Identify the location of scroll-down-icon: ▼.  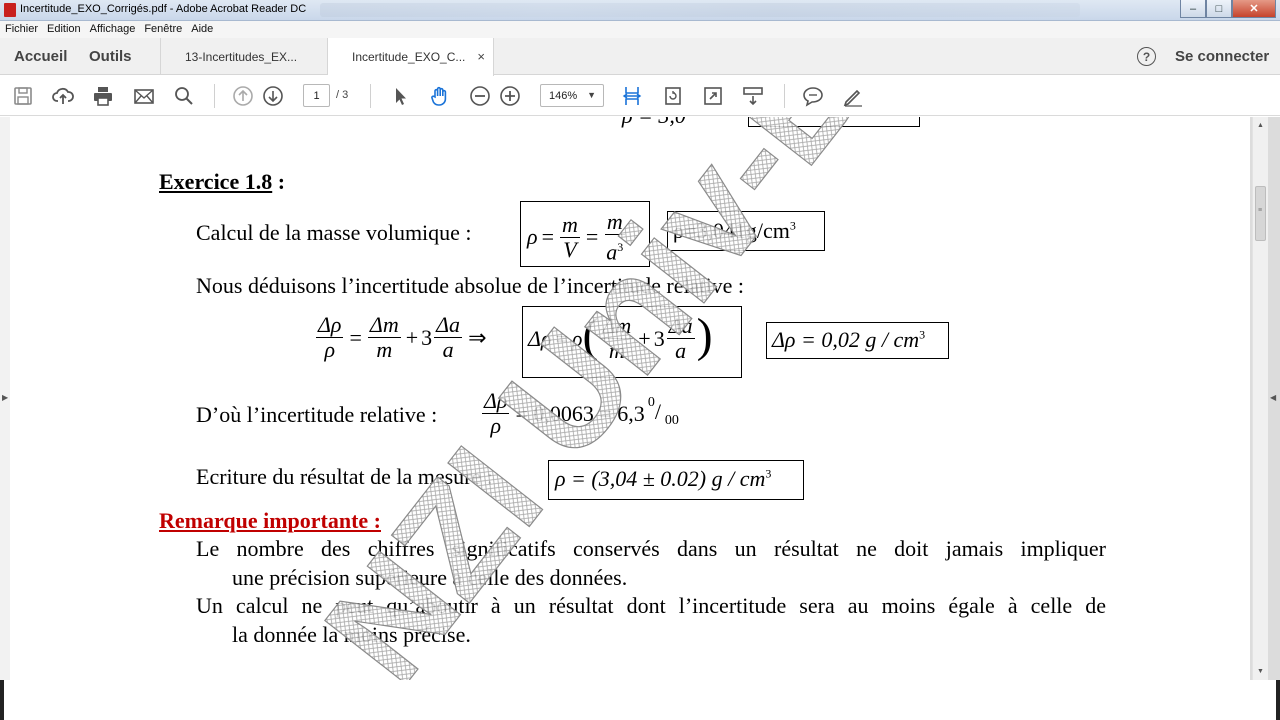
(1260, 671).